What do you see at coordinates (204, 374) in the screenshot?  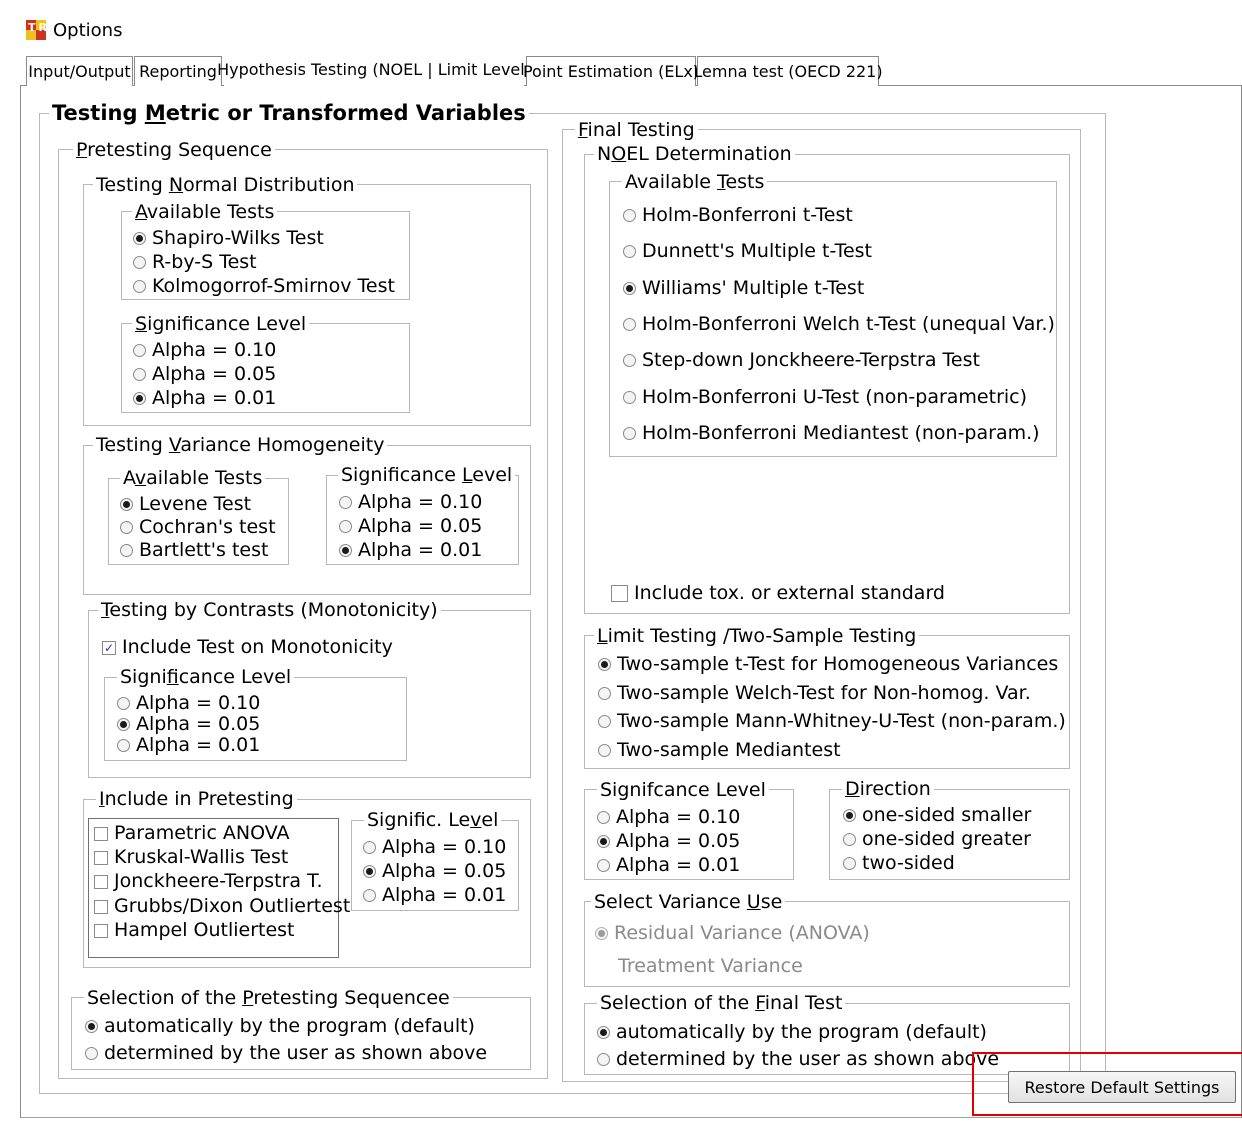 I see `normal-sig-radio: Alpha = 0.05` at bounding box center [204, 374].